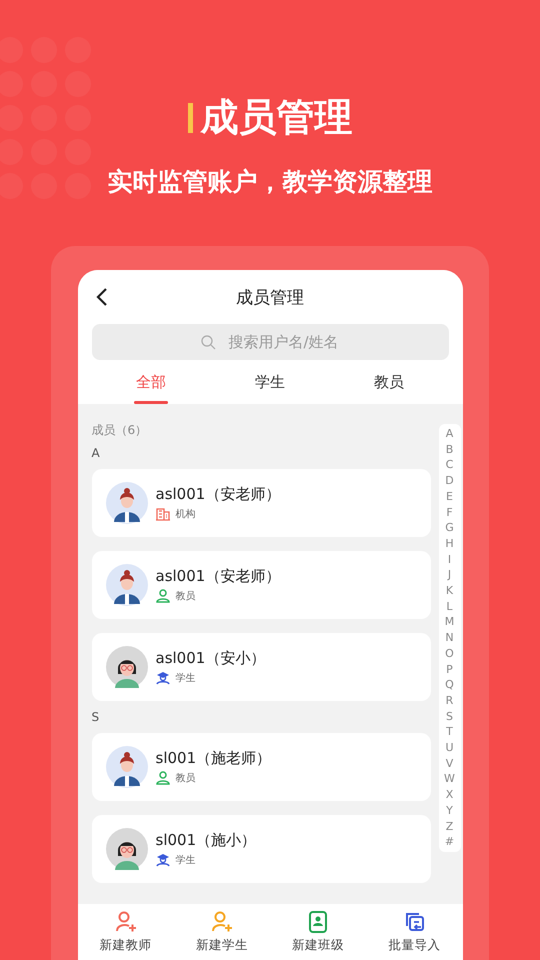 The image size is (540, 960). What do you see at coordinates (389, 382) in the screenshot?
I see `tab: 教员` at bounding box center [389, 382].